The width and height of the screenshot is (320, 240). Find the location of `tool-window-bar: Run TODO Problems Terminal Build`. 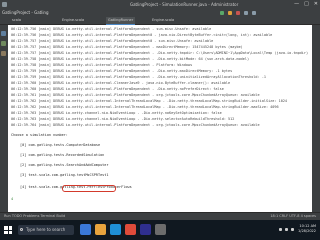

tool-window-bar: Run TODO Problems Terminal Build is located at coordinates (34, 216).